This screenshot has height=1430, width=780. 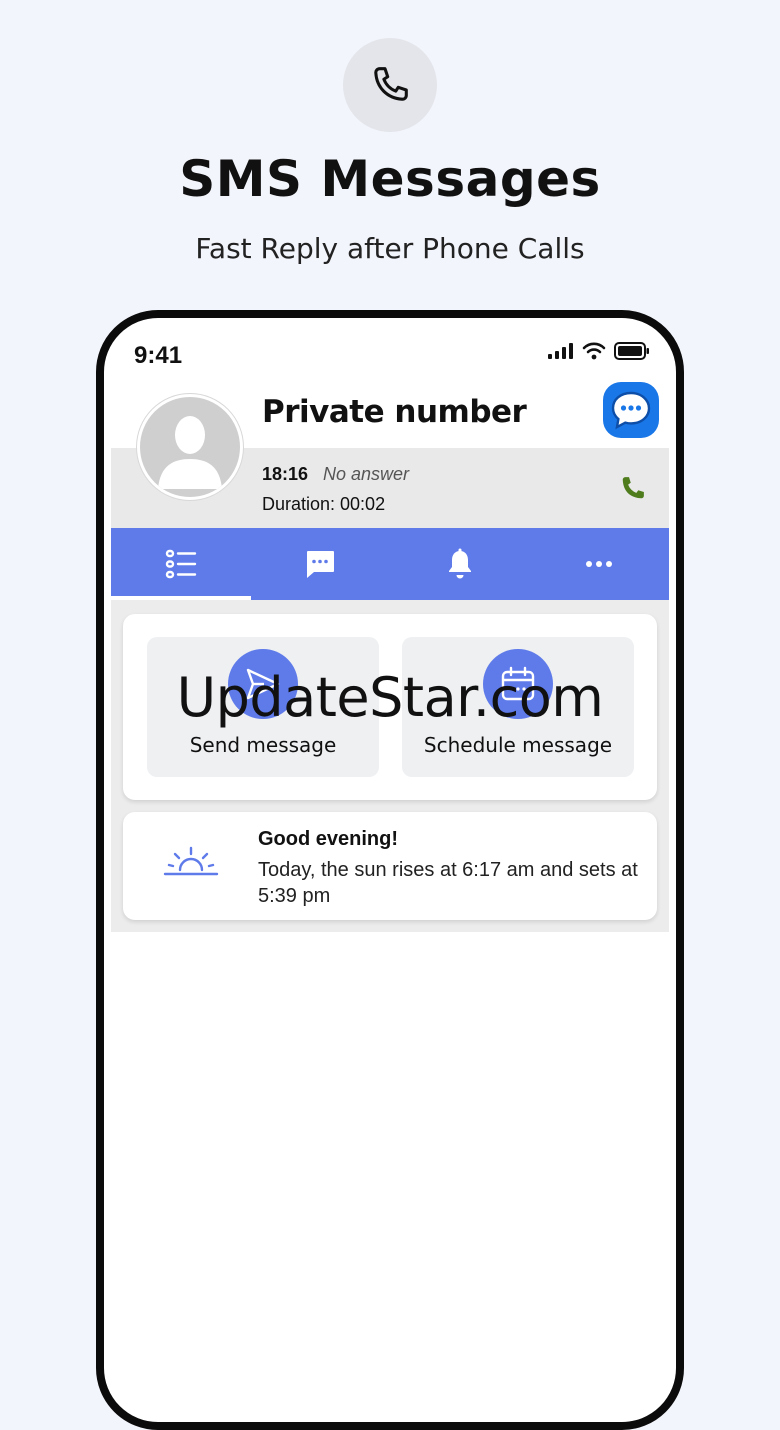 I want to click on tab-messages, so click(x=321, y=564).